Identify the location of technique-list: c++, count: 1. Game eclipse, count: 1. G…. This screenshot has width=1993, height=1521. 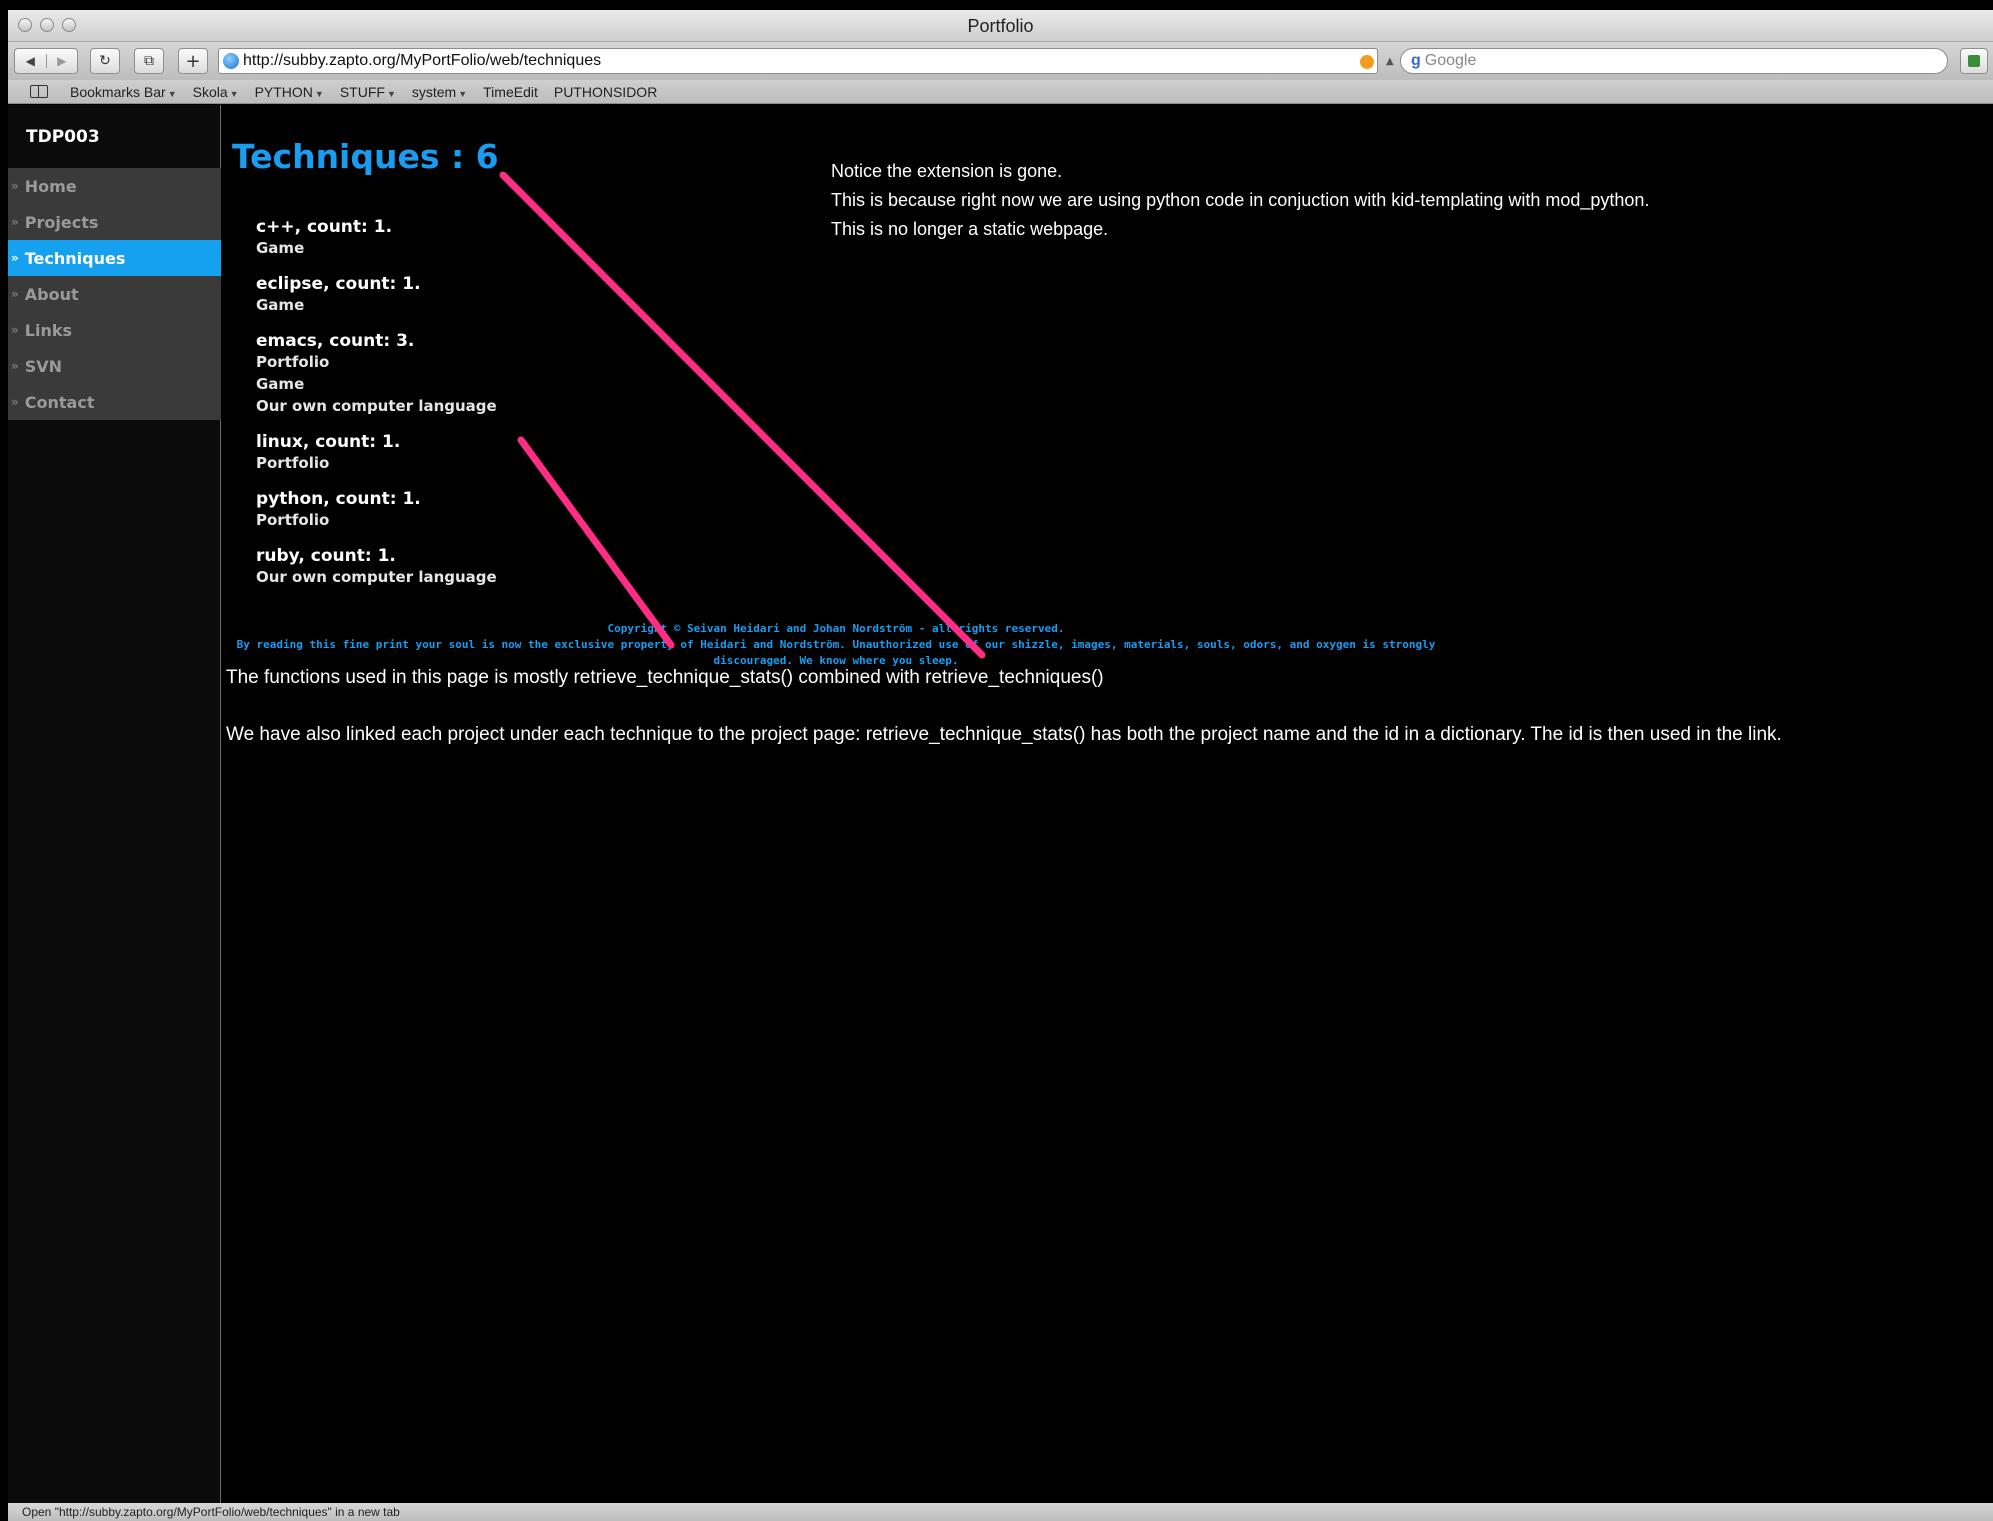
(376, 410).